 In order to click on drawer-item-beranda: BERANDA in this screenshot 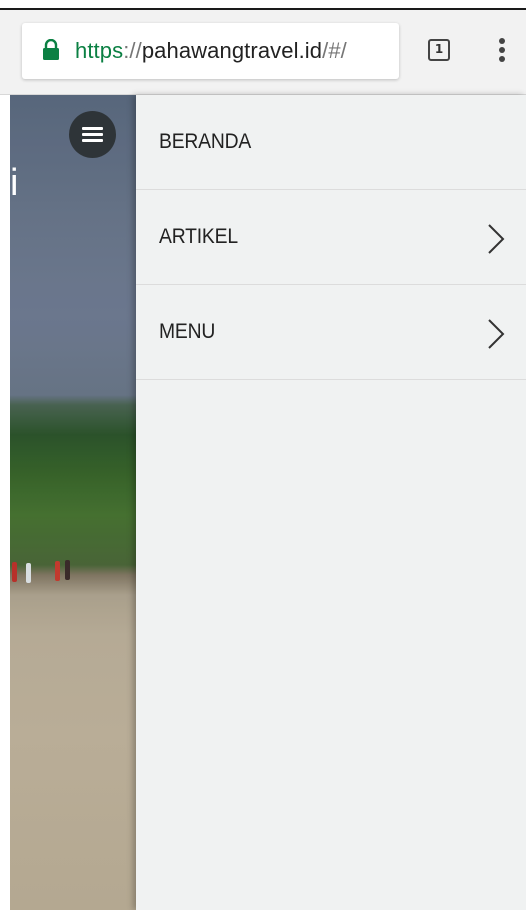, I will do `click(331, 142)`.